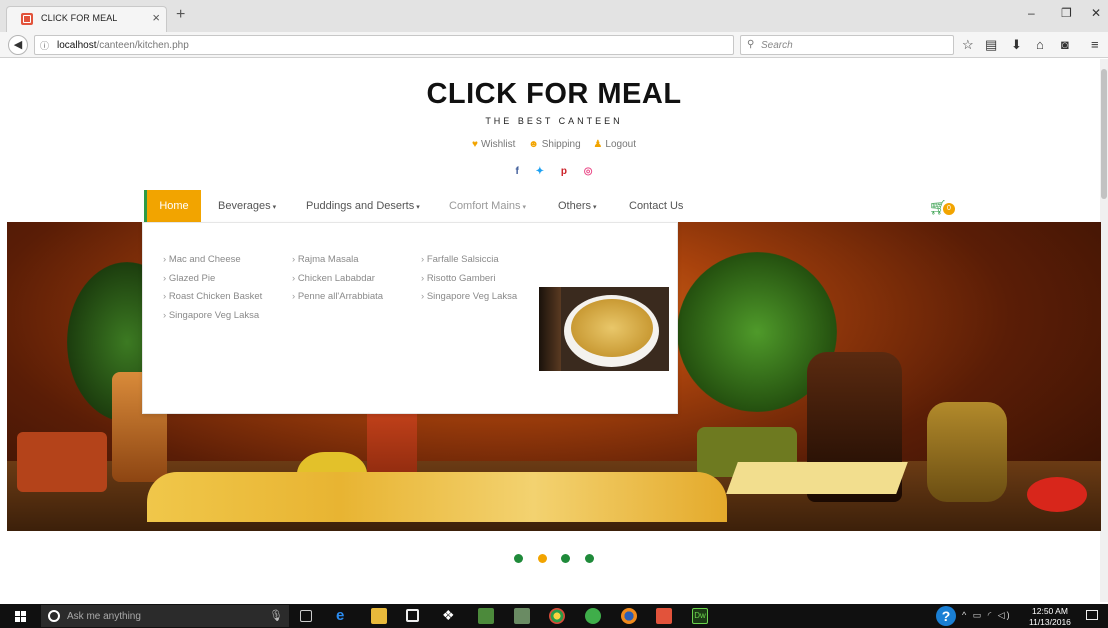 This screenshot has width=1108, height=628. Describe the element at coordinates (165, 616) in the screenshot. I see `cortana-search-box: Ask me anything 🎙︎` at that location.